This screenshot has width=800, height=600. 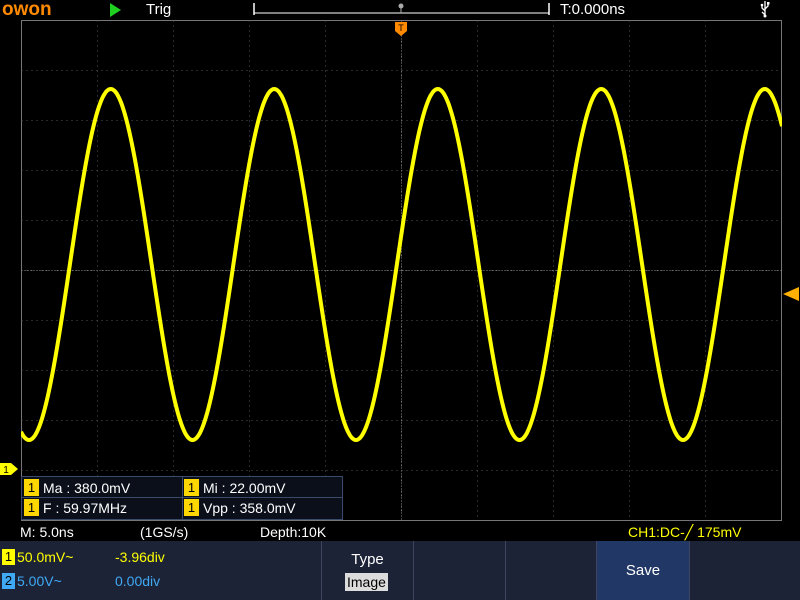 I want to click on svg-text: T, so click(x=401, y=28).